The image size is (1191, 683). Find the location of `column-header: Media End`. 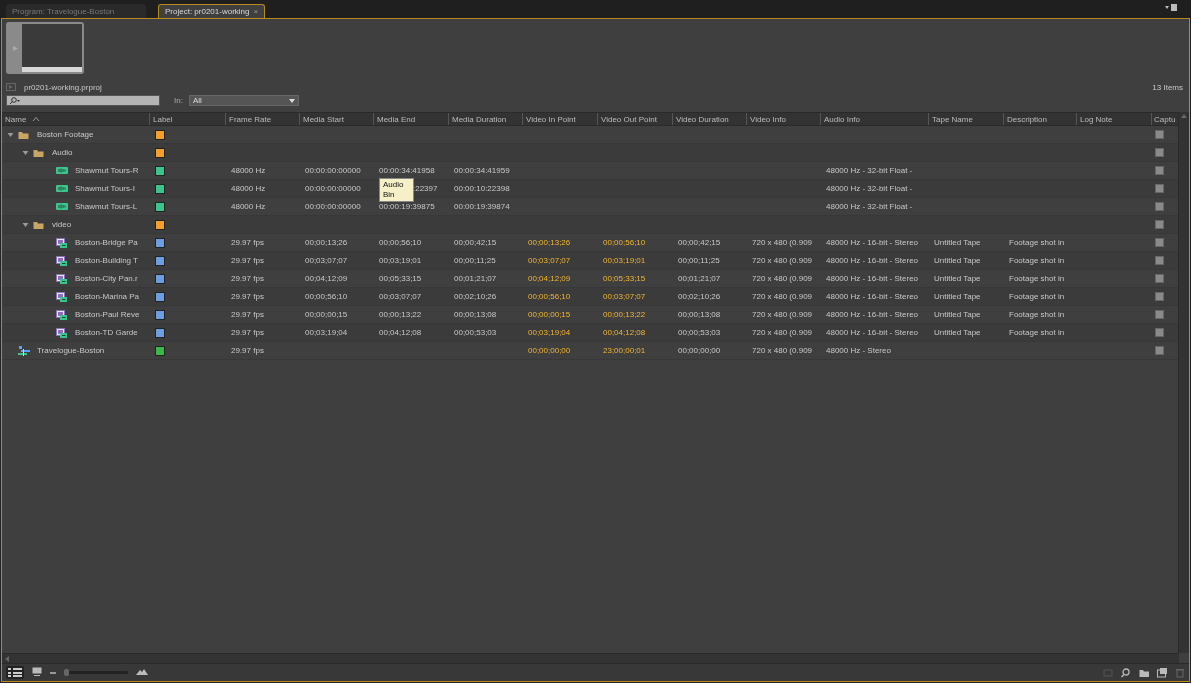

column-header: Media End is located at coordinates (396, 119).